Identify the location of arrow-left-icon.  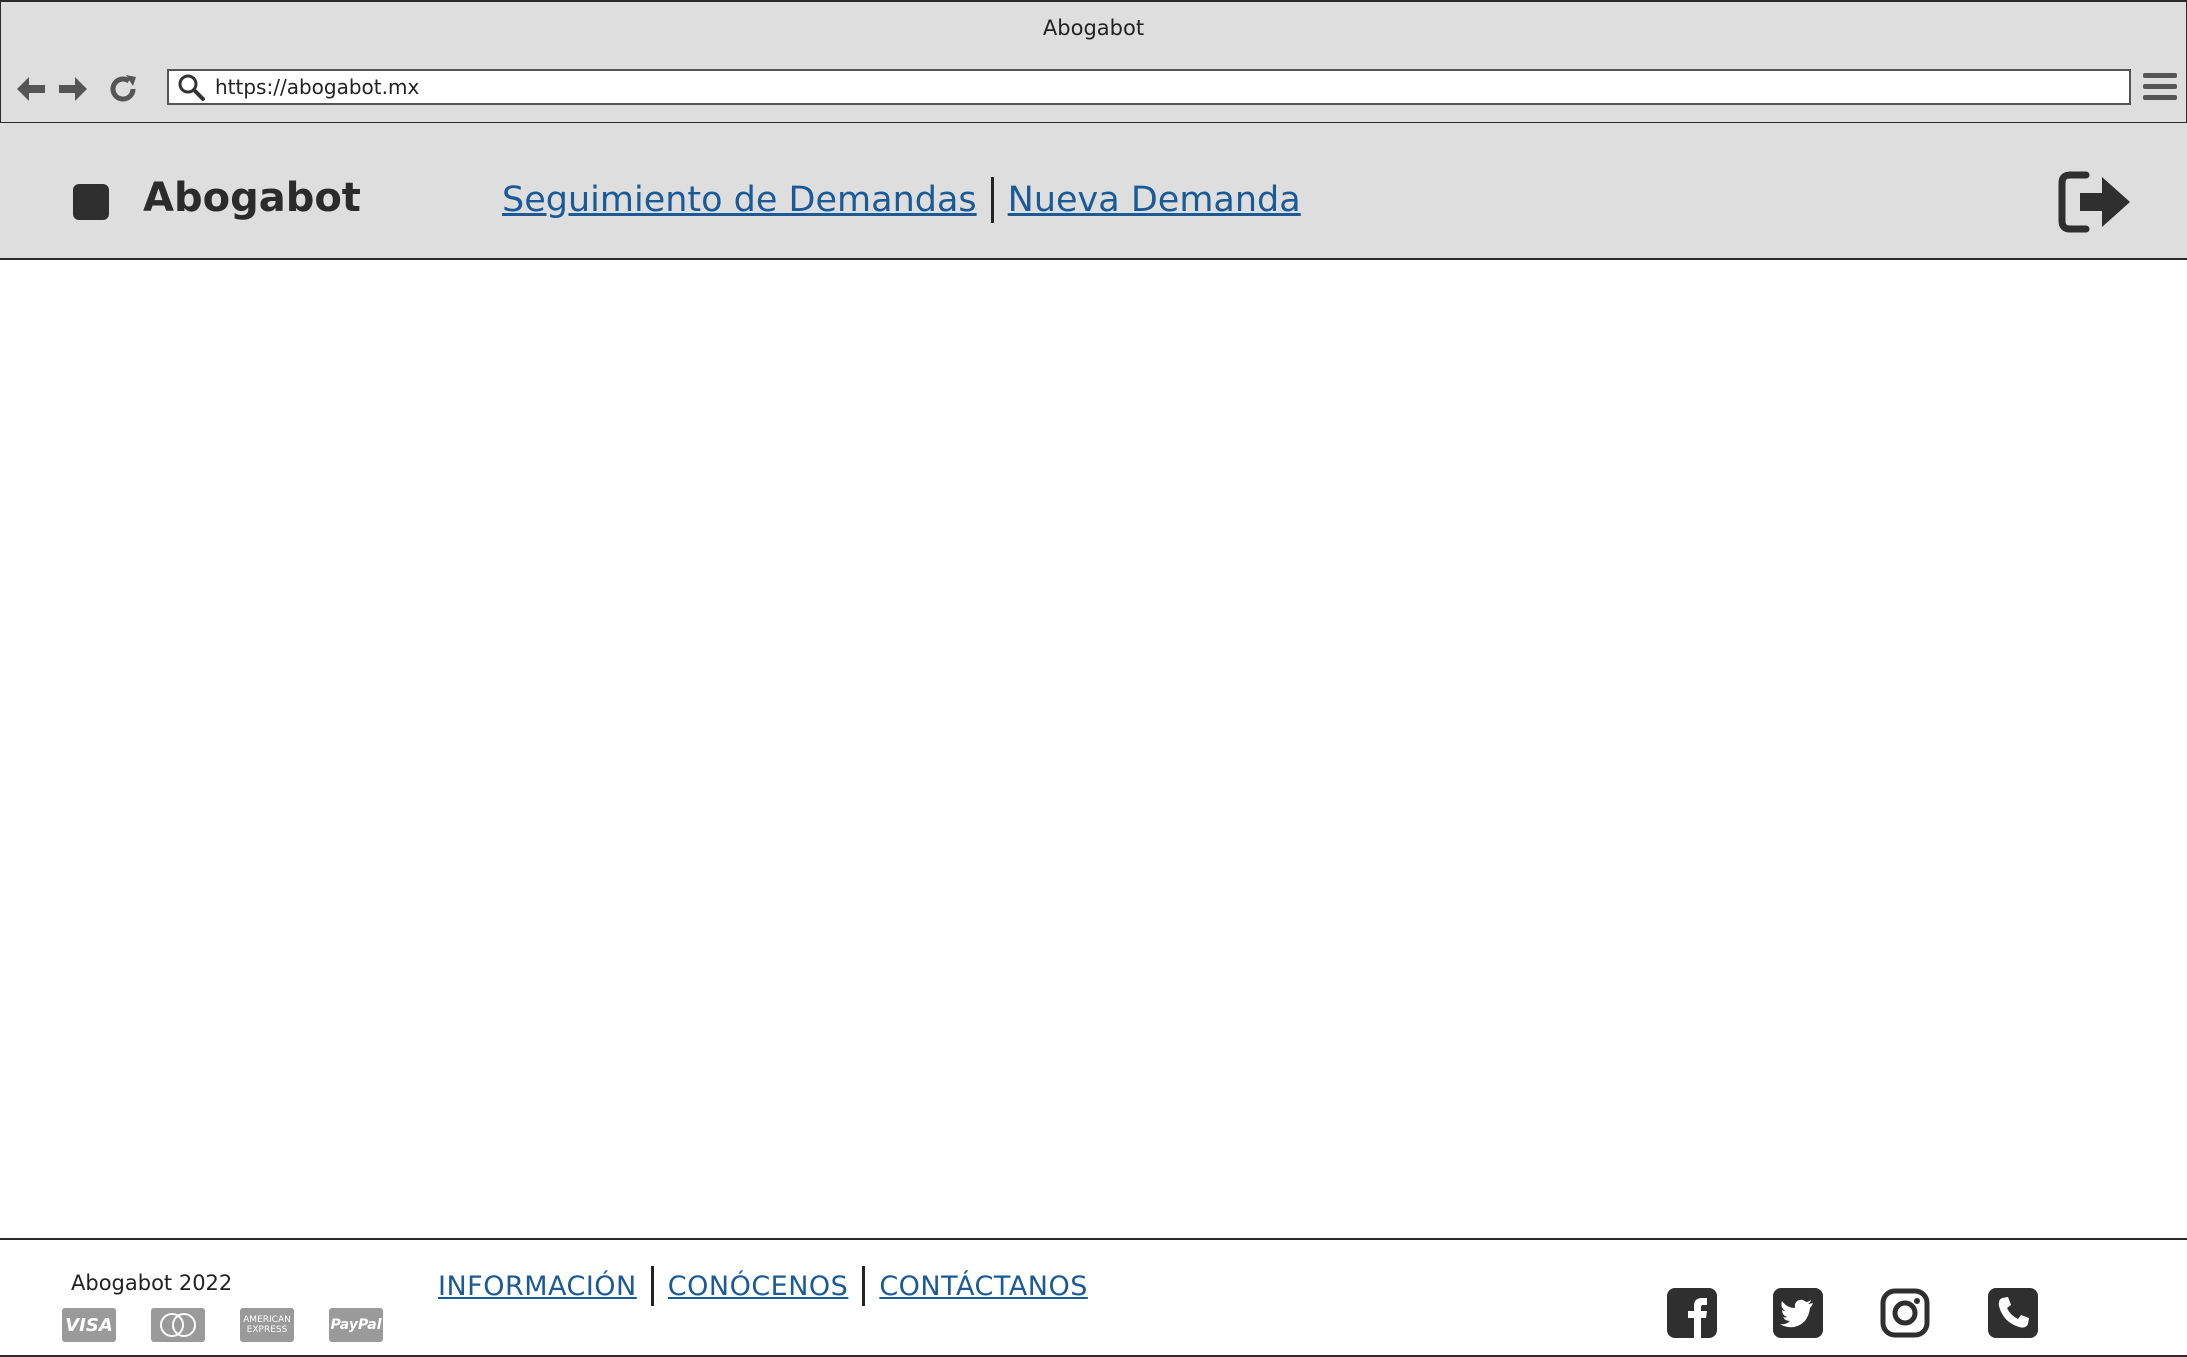
(31, 89).